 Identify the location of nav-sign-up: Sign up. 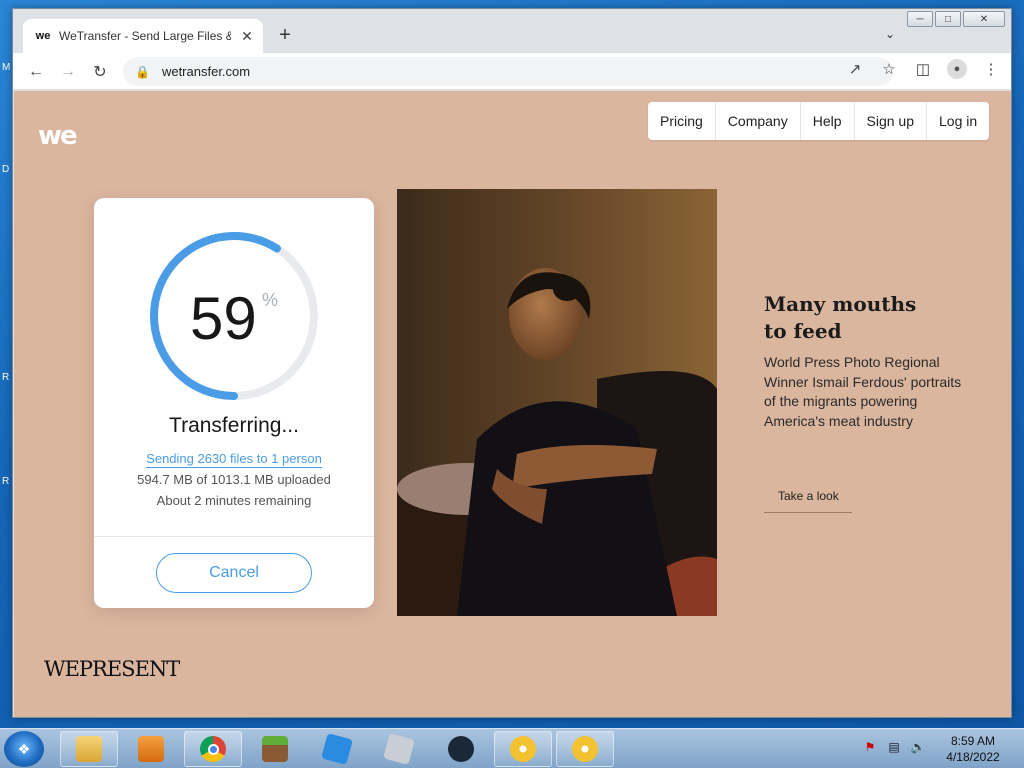
(891, 121).